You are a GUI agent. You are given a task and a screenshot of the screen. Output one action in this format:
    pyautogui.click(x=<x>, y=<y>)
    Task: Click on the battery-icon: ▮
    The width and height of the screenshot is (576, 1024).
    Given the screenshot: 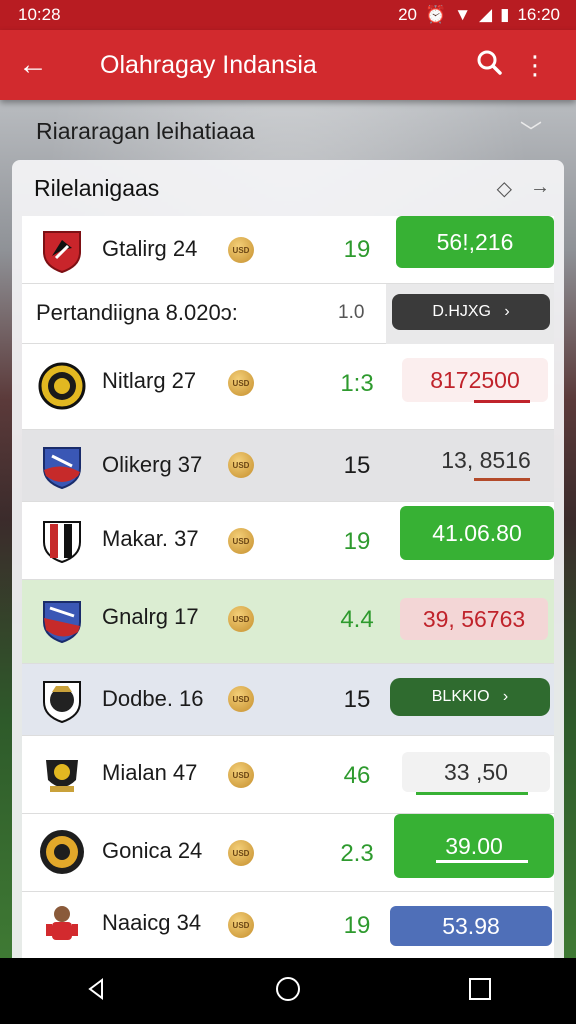 What is the action you would take?
    pyautogui.click(x=505, y=14)
    